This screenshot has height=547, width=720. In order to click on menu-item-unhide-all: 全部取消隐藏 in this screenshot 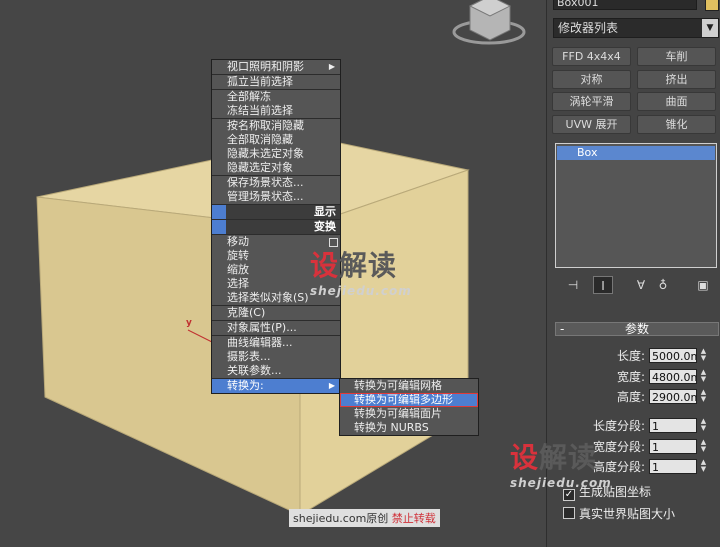, I will do `click(276, 140)`.